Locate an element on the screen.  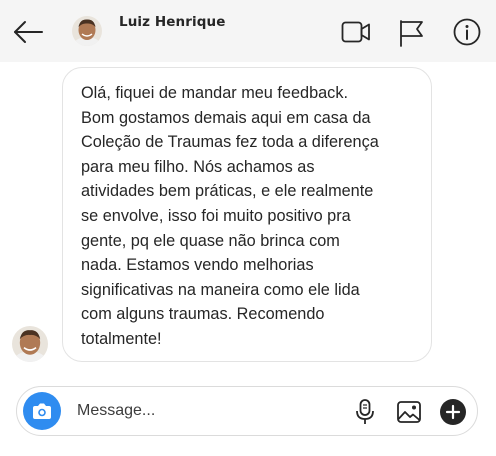
conversation-info-button is located at coordinates (467, 33).